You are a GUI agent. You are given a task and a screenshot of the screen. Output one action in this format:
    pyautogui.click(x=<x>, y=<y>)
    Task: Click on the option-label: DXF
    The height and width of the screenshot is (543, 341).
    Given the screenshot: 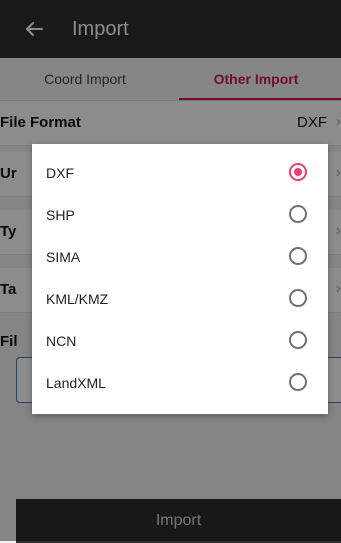 What is the action you would take?
    pyautogui.click(x=60, y=173)
    